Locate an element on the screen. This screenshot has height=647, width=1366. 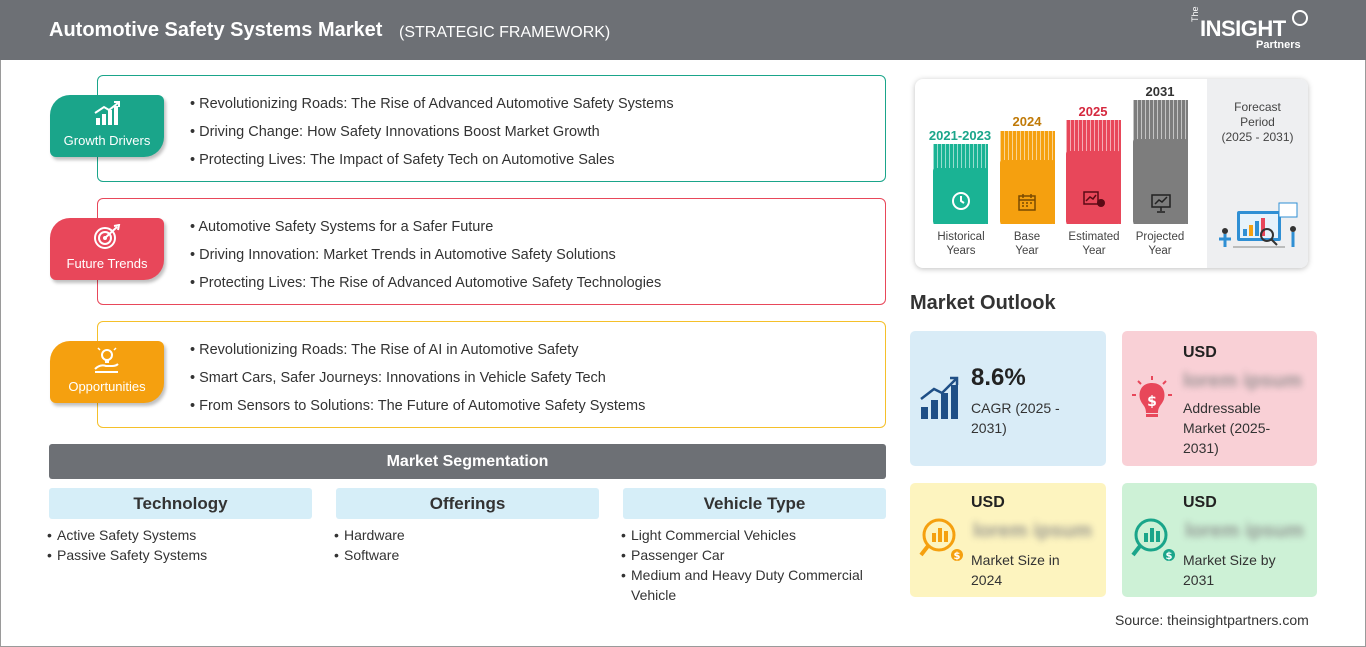
list-item: Passenger Car is located at coordinates (753, 555).